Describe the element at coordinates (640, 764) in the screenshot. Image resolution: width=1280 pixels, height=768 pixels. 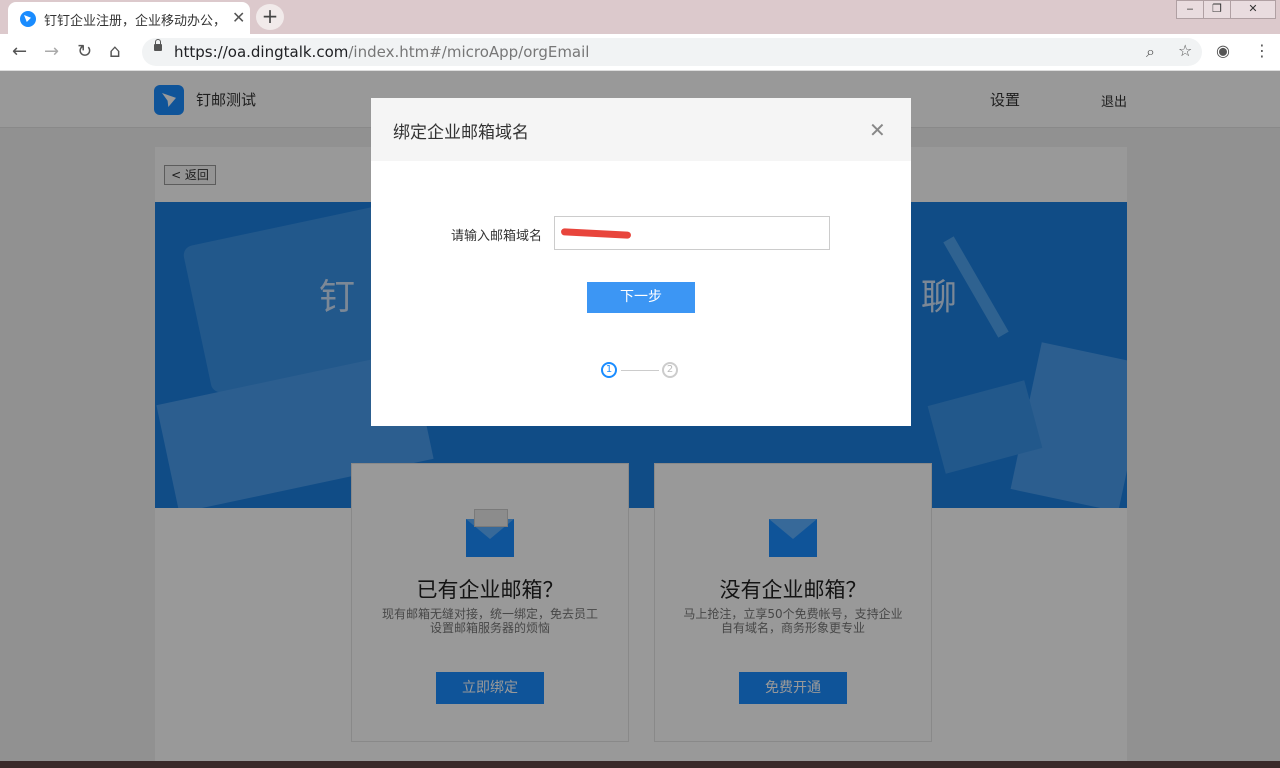
I see `os-taskbar` at that location.